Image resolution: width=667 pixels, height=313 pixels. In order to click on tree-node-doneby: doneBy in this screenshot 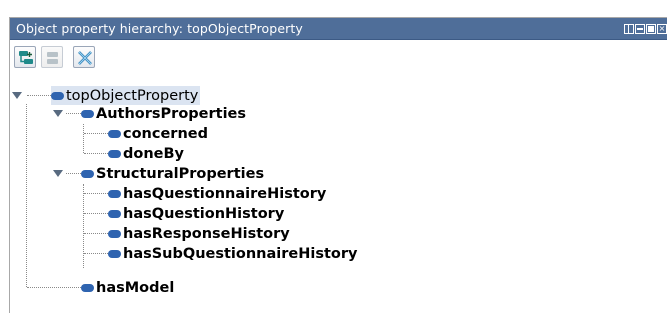, I will do `click(146, 153)`.